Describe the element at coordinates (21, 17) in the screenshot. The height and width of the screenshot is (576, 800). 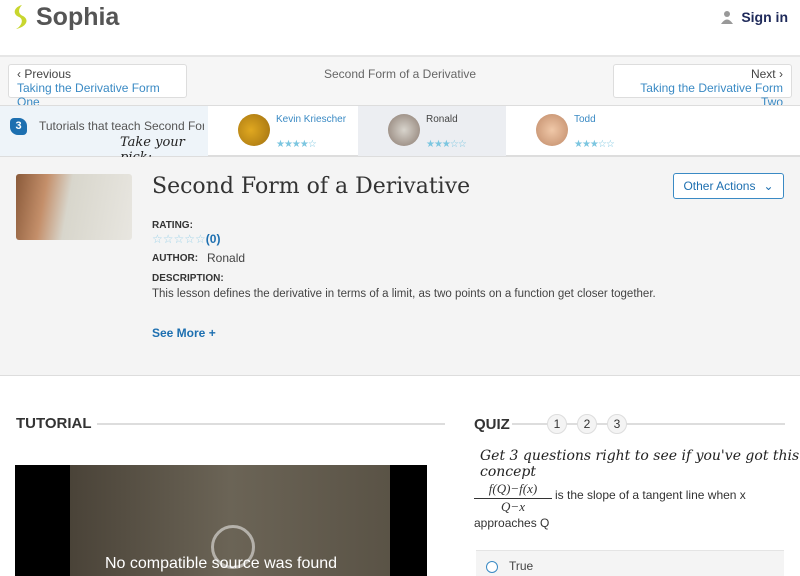
I see `sophia-logo-icon` at that location.